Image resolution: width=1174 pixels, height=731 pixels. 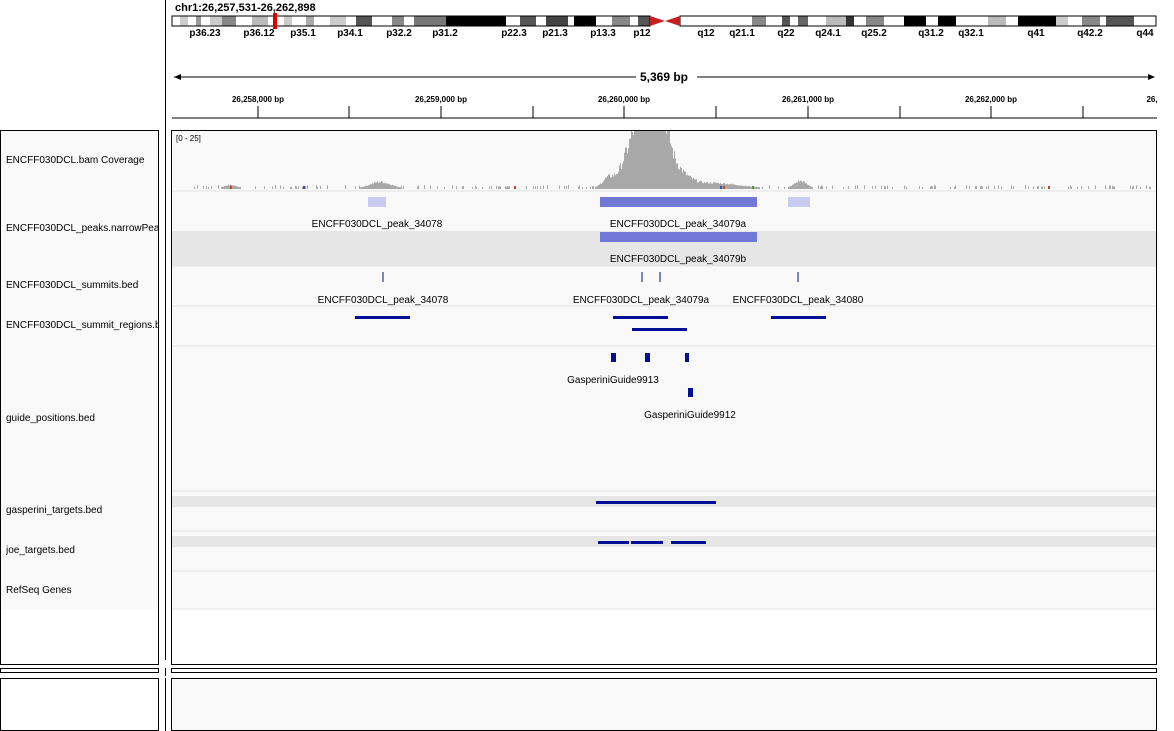 What do you see at coordinates (82, 510) in the screenshot?
I see `track-label-gasperini: gasperini_targets.bed` at bounding box center [82, 510].